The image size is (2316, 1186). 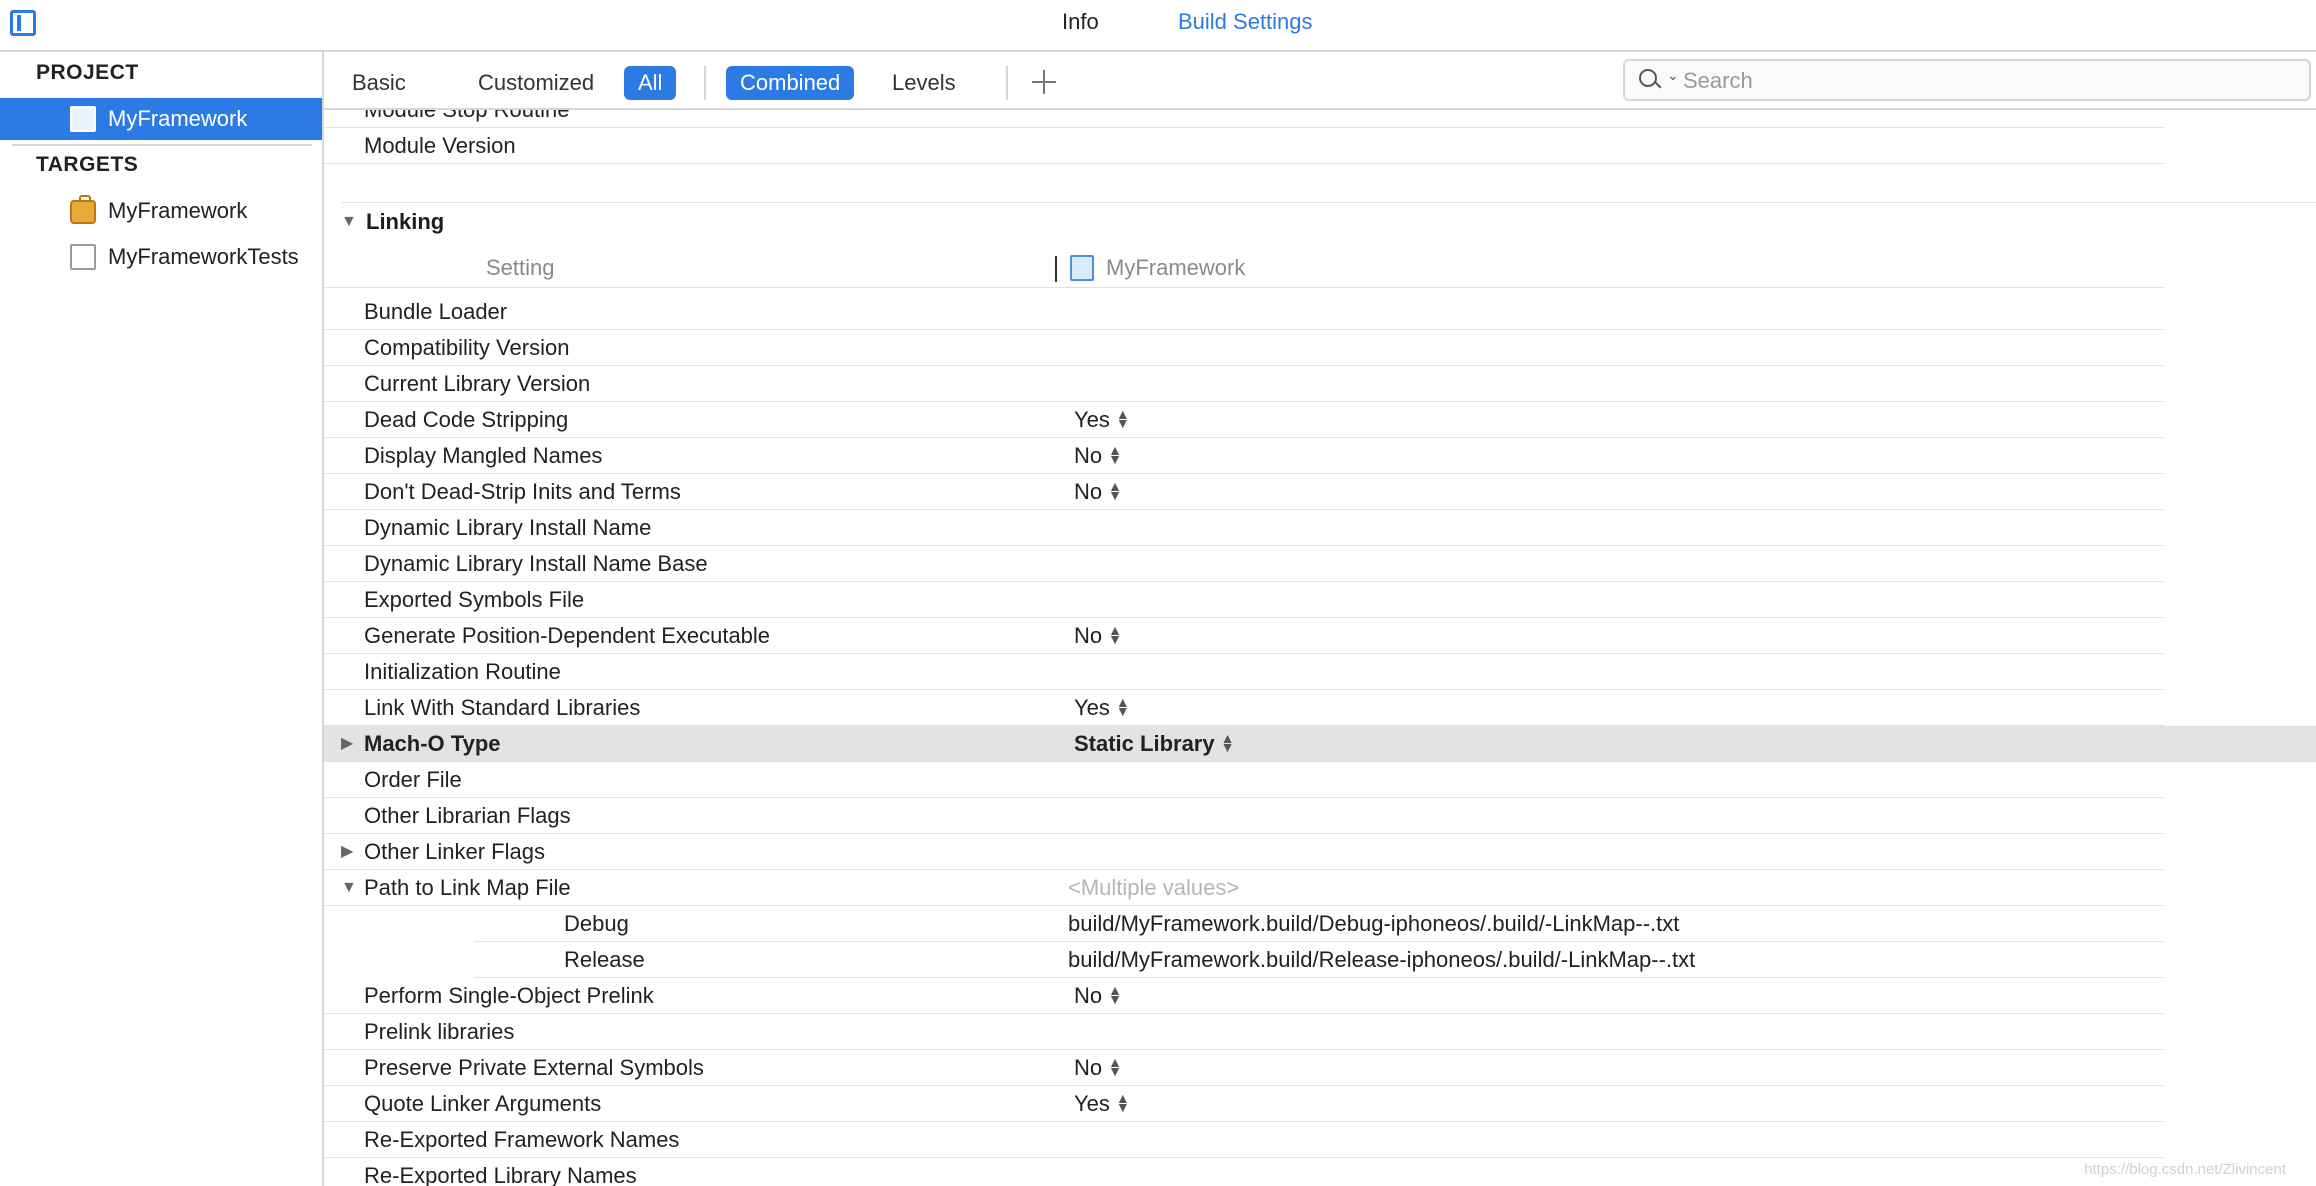 What do you see at coordinates (1244, 1104) in the screenshot?
I see `setting-row: Quote Linker Arguments Yes ▲ ▼` at bounding box center [1244, 1104].